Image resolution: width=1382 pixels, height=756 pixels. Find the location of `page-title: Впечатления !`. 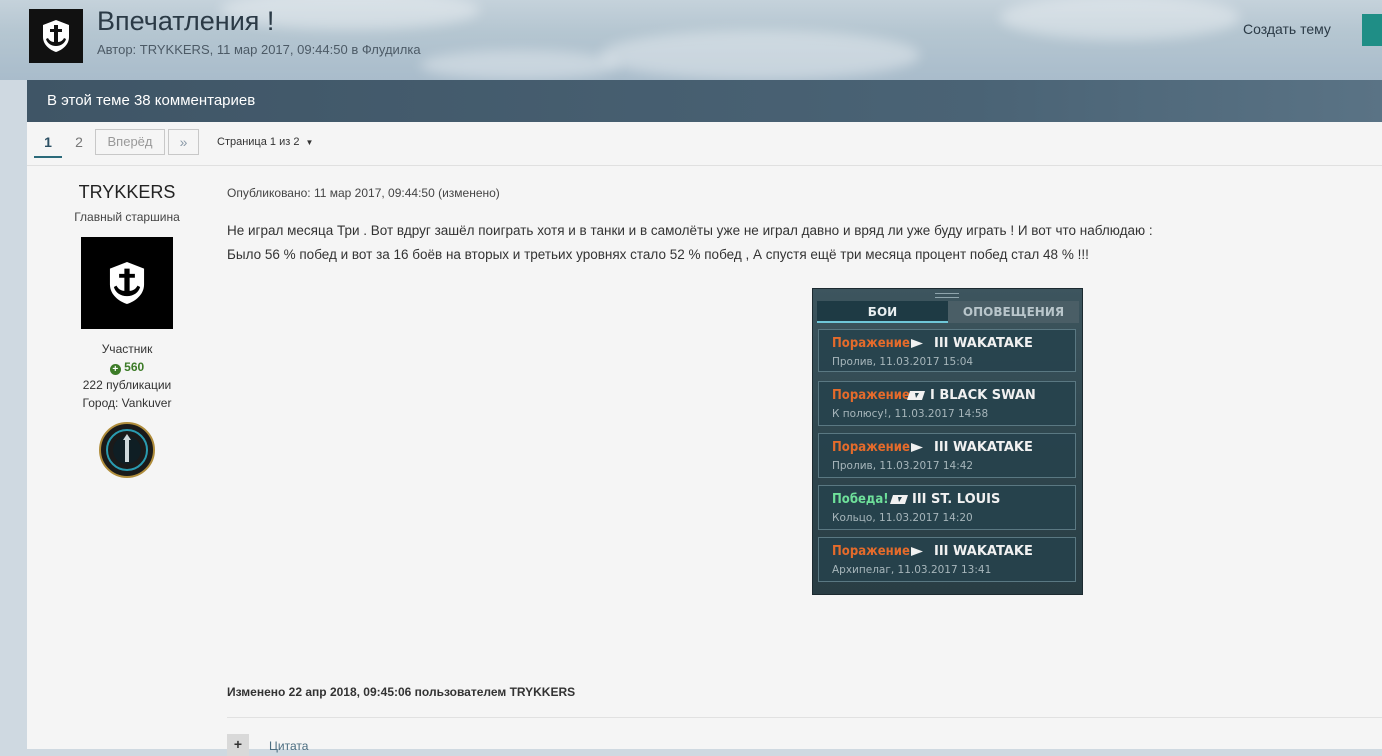

page-title: Впечатления ! is located at coordinates (186, 21).